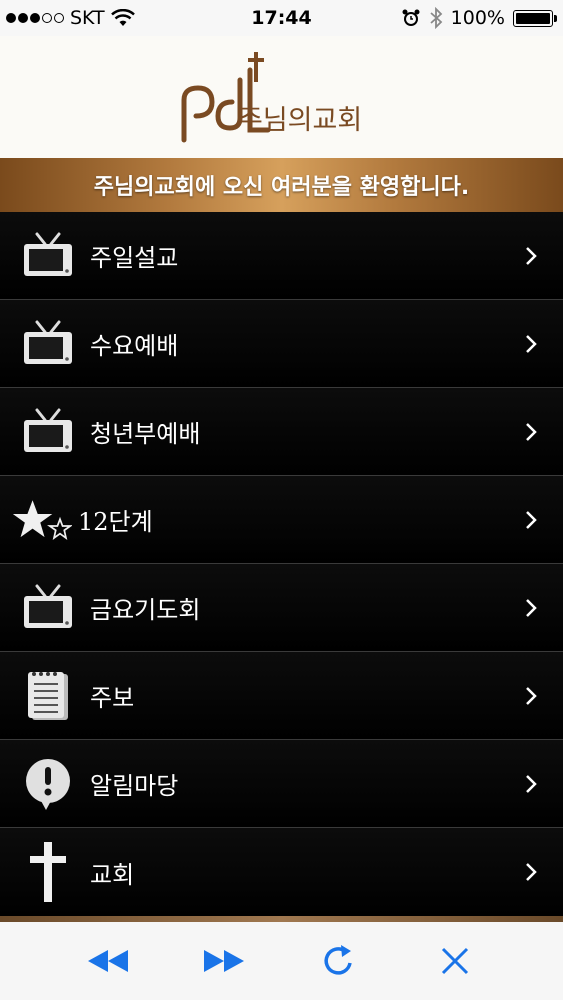 Image resolution: width=563 pixels, height=1000 pixels. Describe the element at coordinates (281, 961) in the screenshot. I see `bottom-toolbar` at that location.